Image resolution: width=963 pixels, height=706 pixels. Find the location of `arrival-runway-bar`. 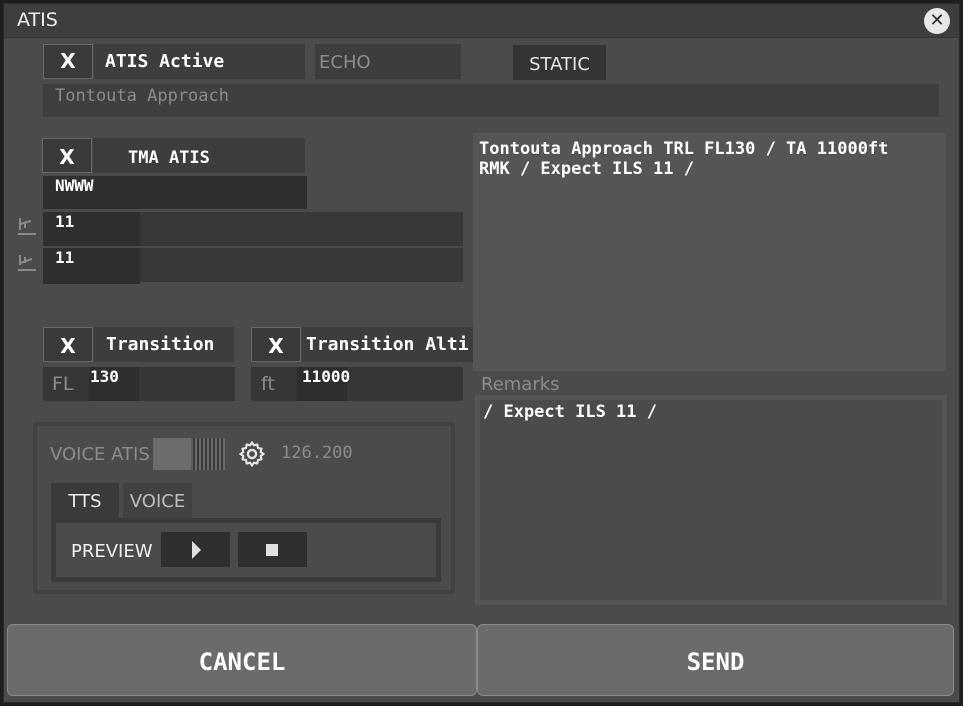

arrival-runway-bar is located at coordinates (301, 229).